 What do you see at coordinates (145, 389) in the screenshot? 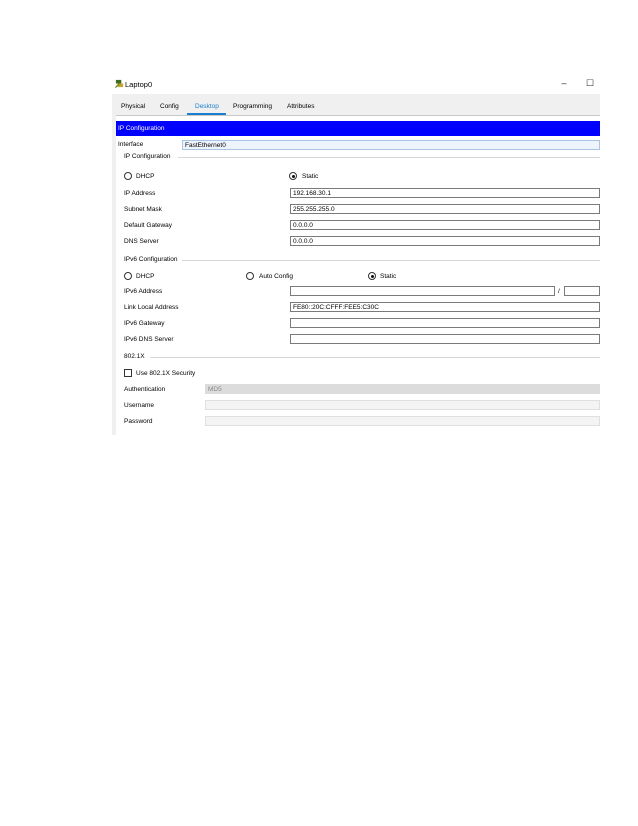
I see `authentication-label: Authentication` at bounding box center [145, 389].